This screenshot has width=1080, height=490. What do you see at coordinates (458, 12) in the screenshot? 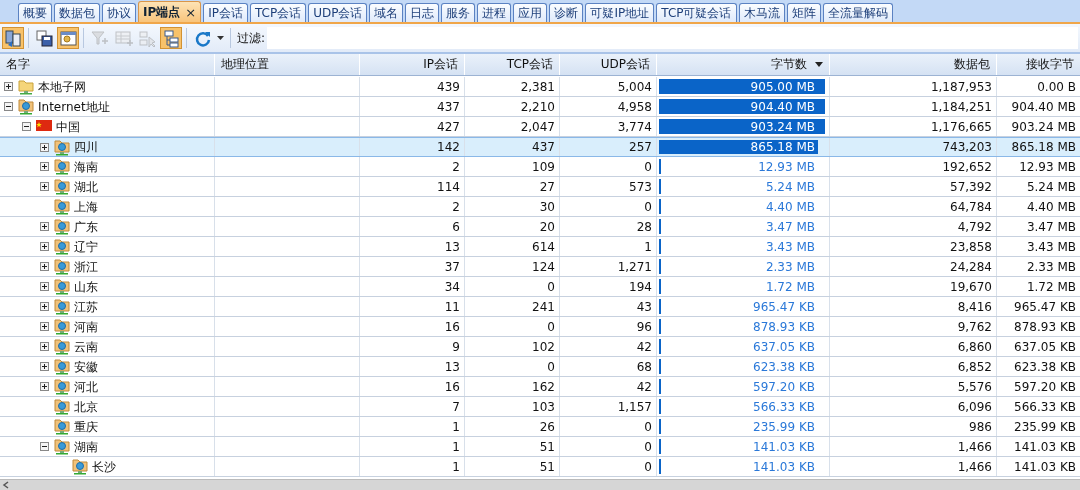
I see `tab: 服务` at bounding box center [458, 12].